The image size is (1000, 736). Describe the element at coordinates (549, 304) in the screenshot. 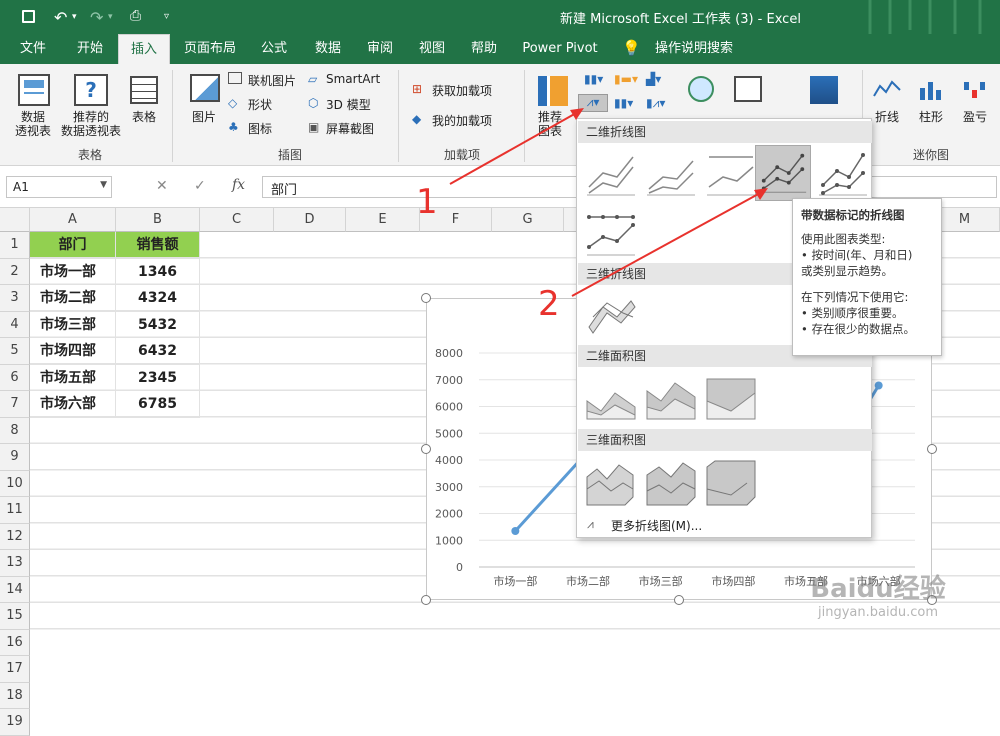

I see `annotation-number-2: 2` at that location.